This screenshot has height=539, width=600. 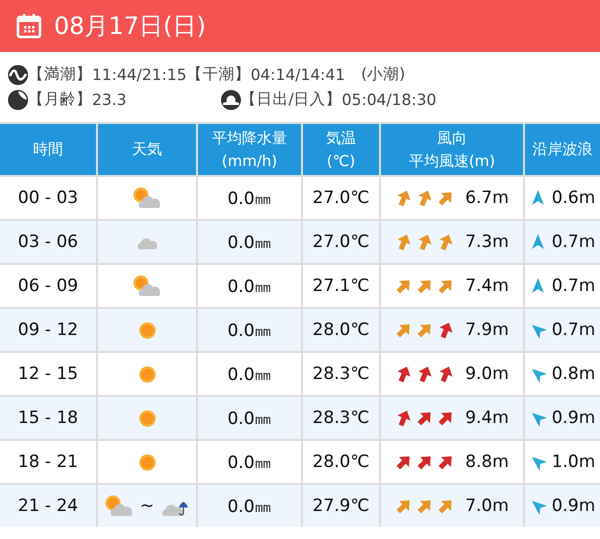 I want to click on temperature-cell: 27.1℃, so click(x=341, y=286).